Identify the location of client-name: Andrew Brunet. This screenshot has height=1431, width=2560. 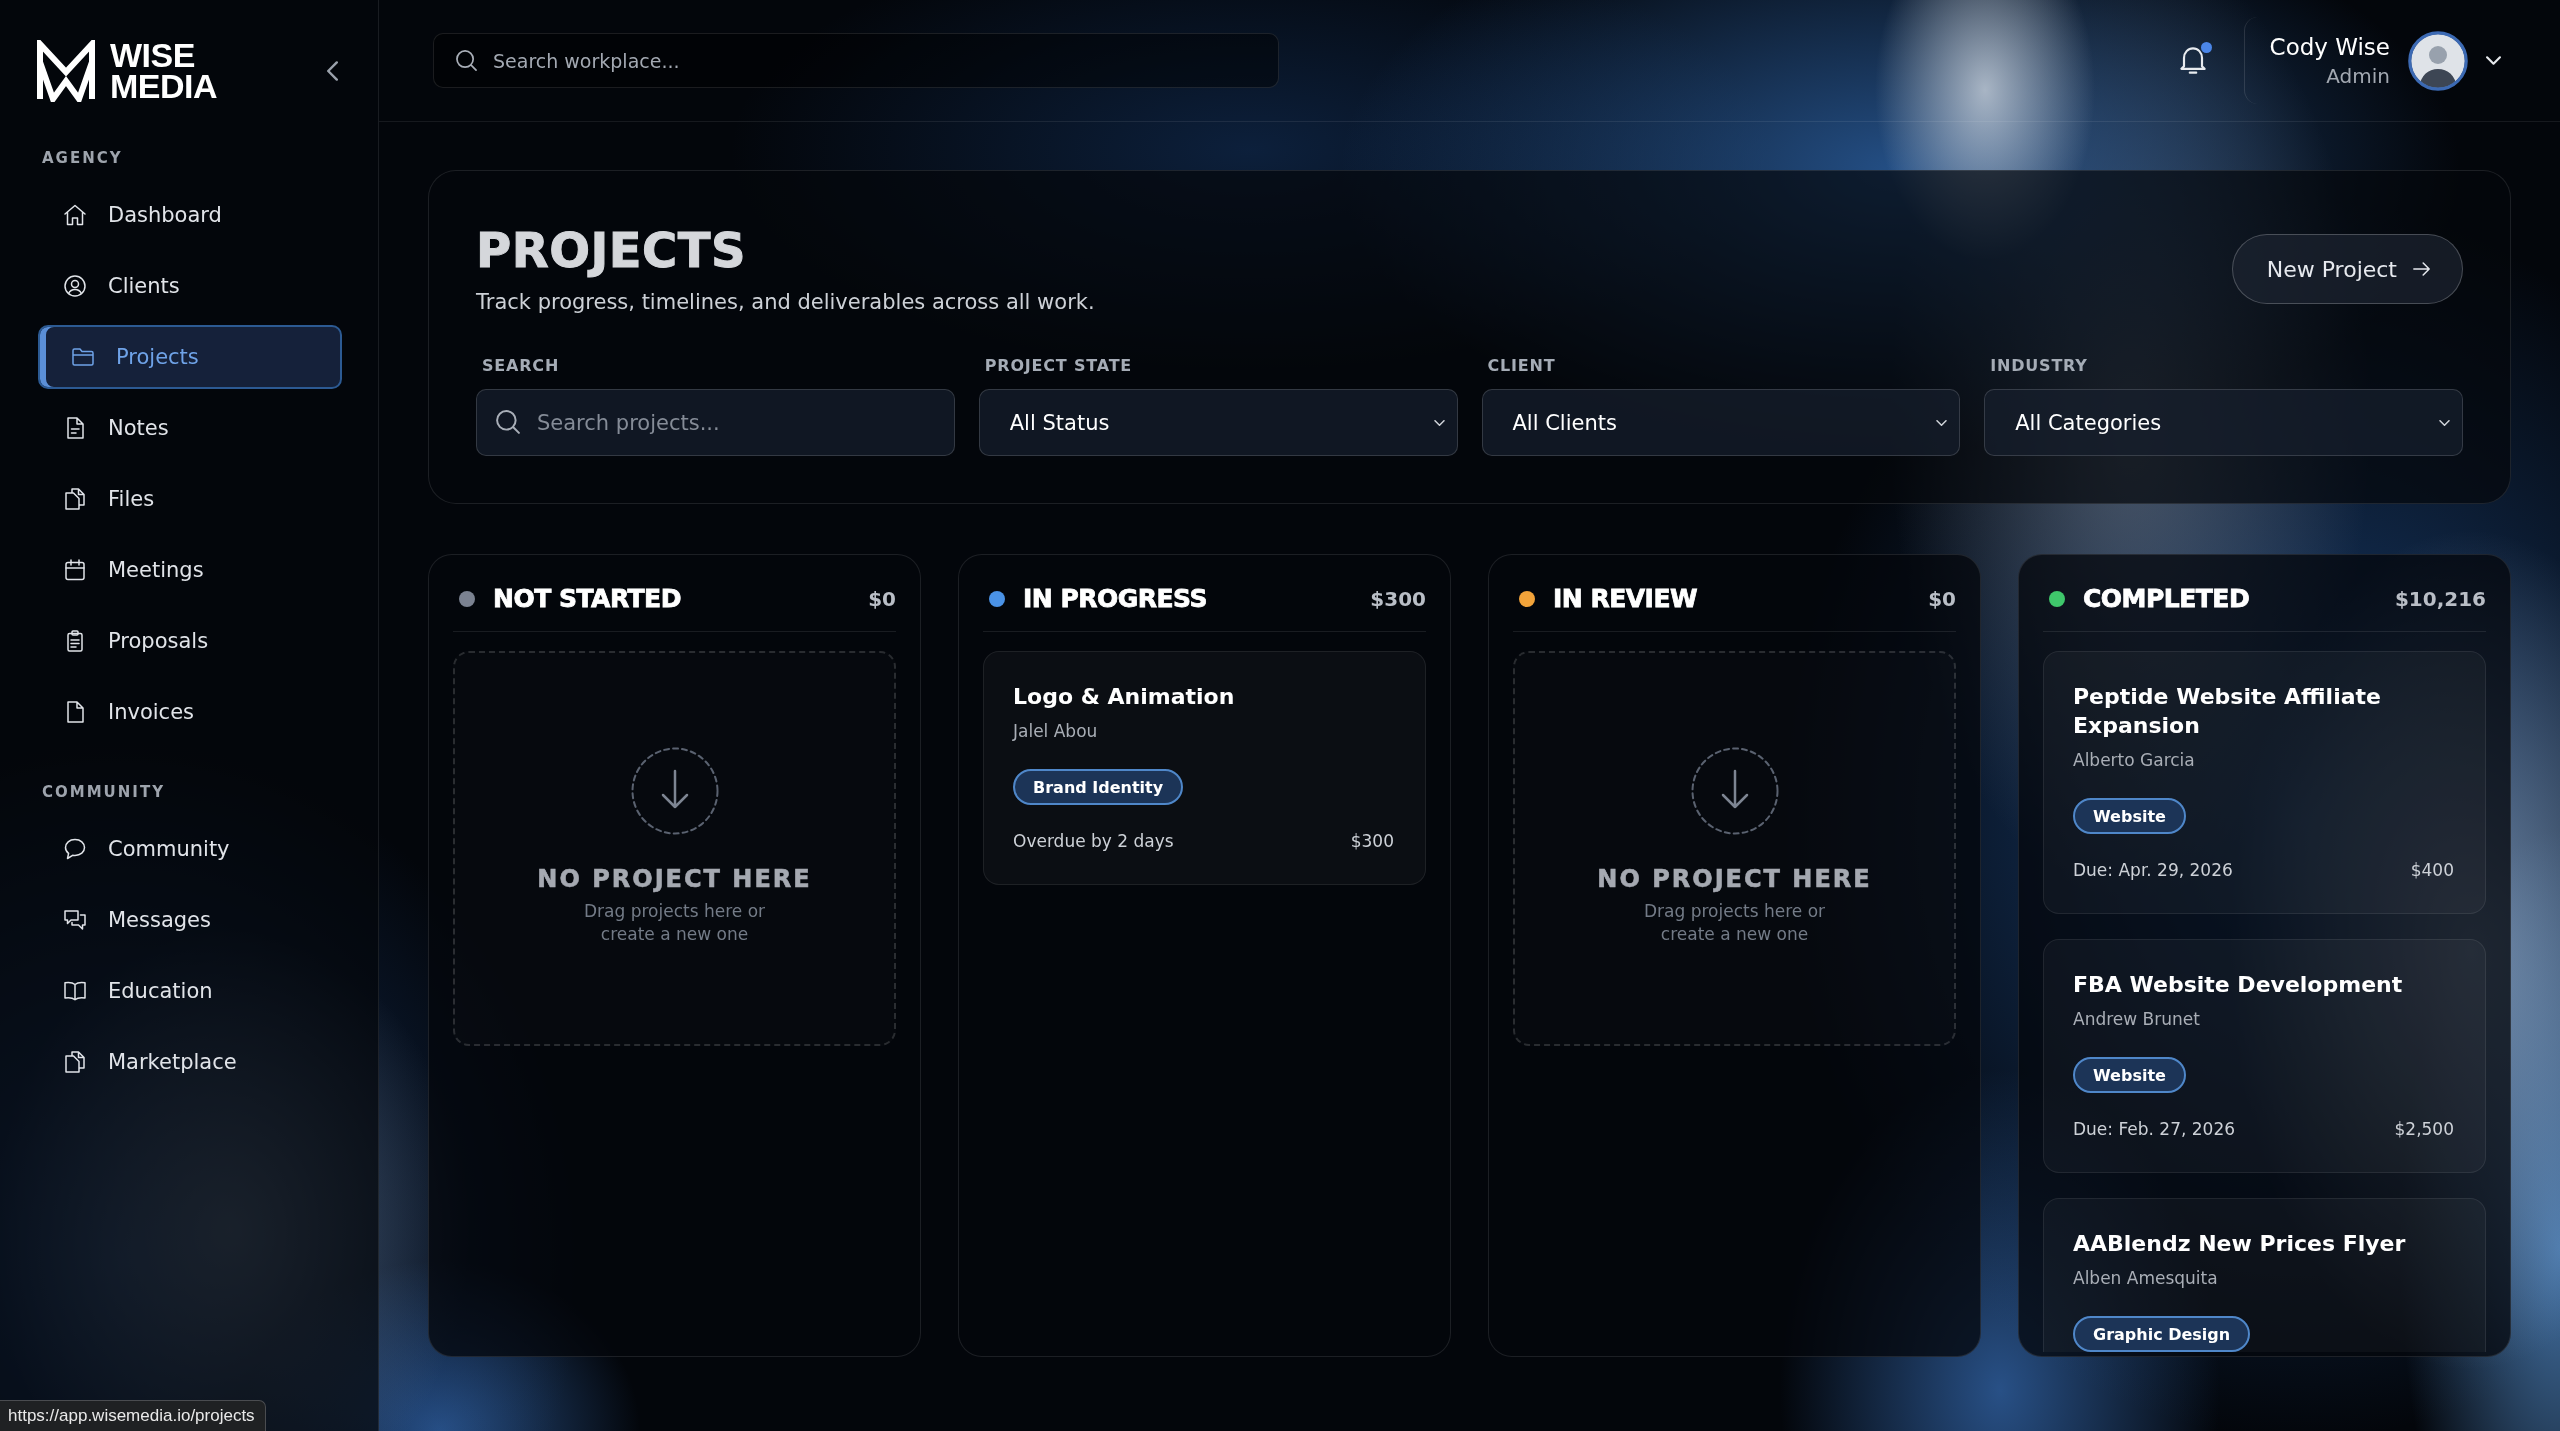
(2136, 1019).